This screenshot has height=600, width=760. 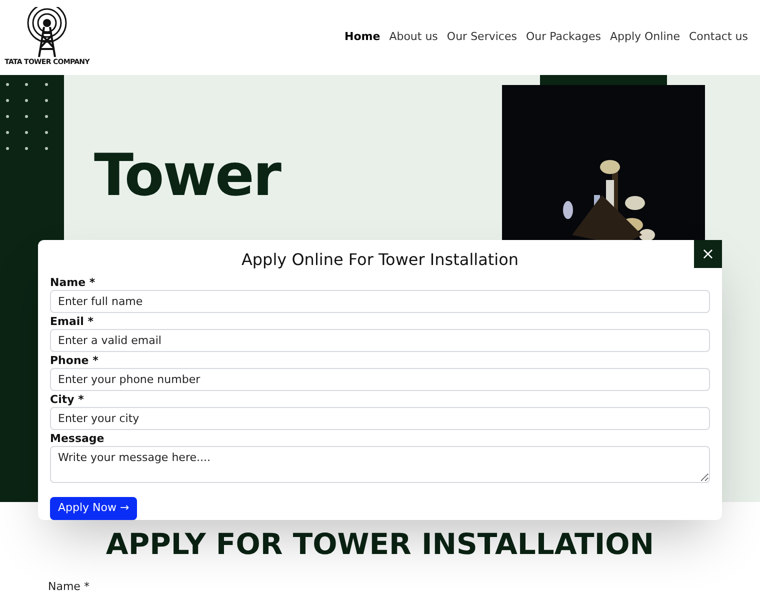 What do you see at coordinates (563, 37) in the screenshot?
I see `nav-link: Our Packages` at bounding box center [563, 37].